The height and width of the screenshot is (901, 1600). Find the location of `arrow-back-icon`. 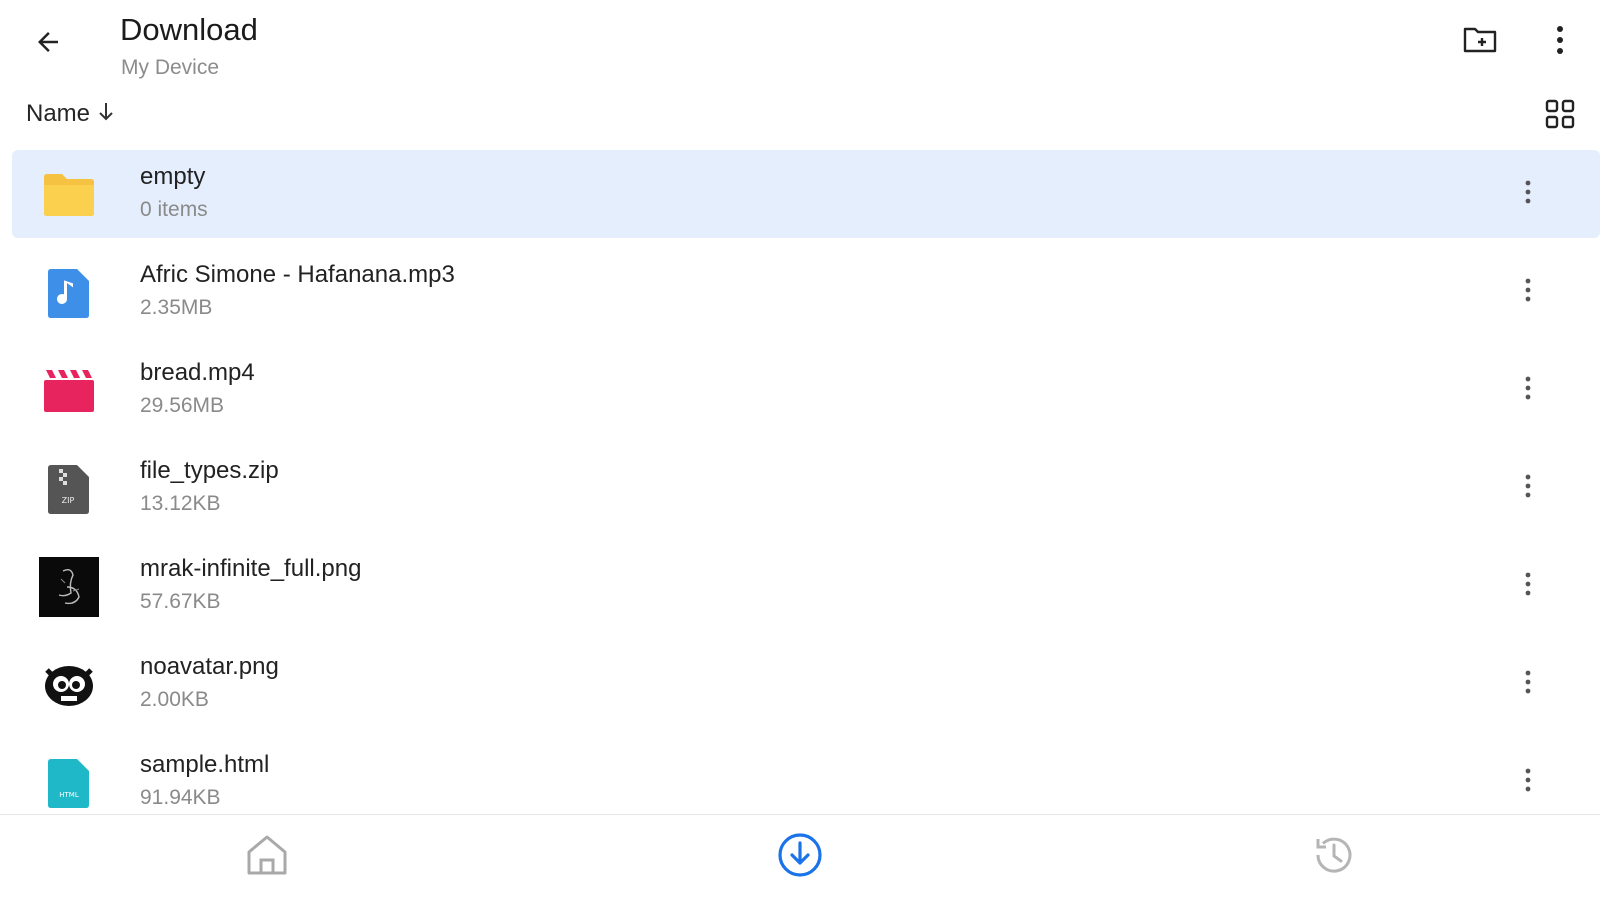

arrow-back-icon is located at coordinates (48, 44).